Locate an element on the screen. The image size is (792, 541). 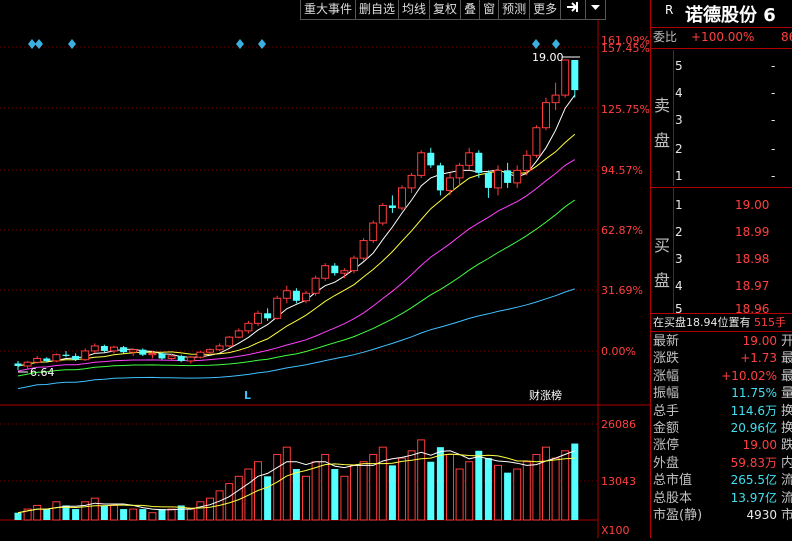
tb-major-events-button: 重大事件 is located at coordinates (329, 10).